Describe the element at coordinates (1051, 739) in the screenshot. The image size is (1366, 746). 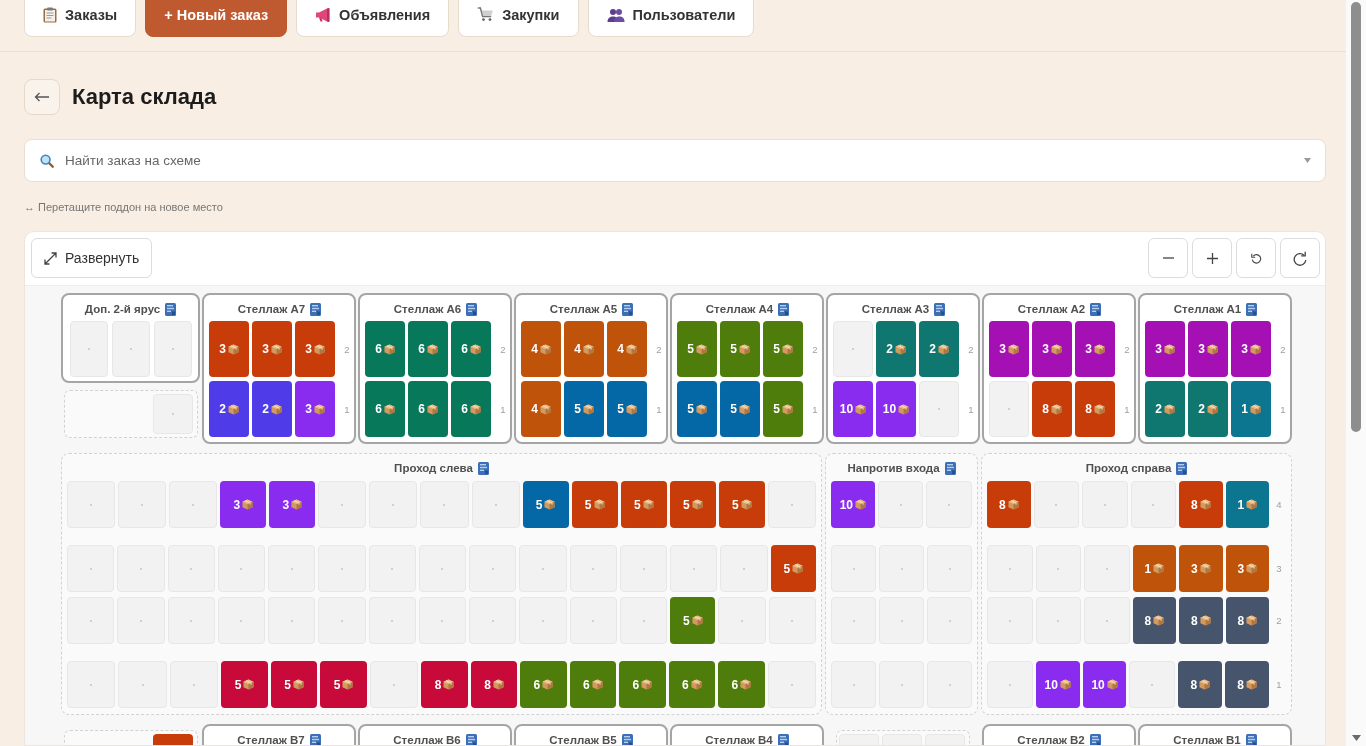
I see `rack-title: Стеллаж В2` at that location.